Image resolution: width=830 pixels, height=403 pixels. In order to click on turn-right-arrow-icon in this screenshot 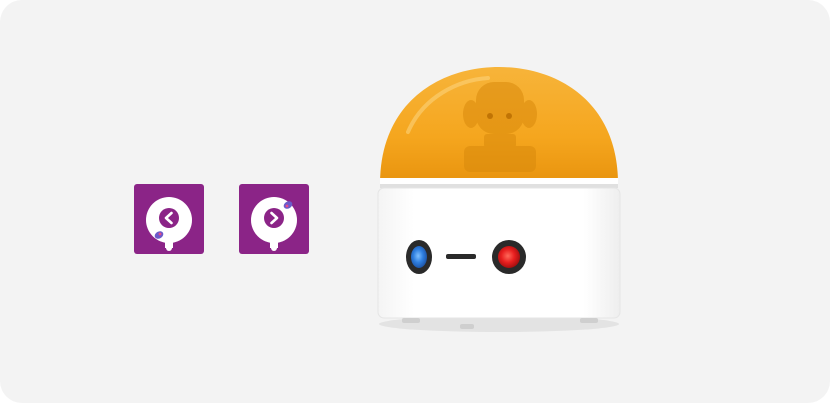, I will do `click(274, 219)`.